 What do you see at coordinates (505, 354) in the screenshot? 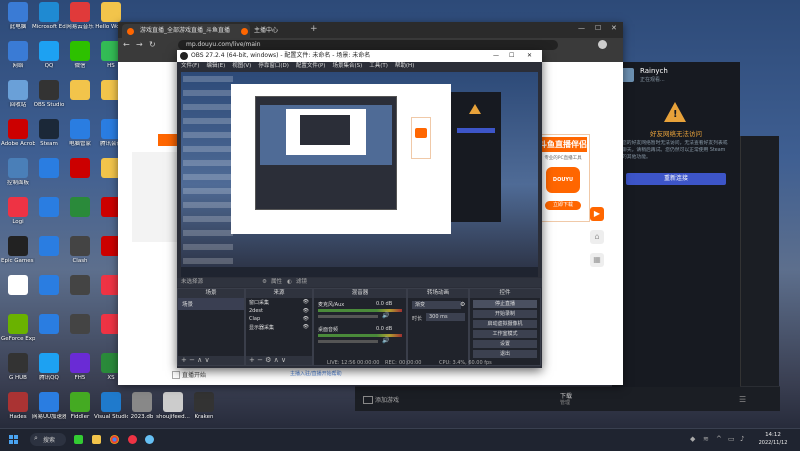
I see `exit-button: 退出` at bounding box center [505, 354].